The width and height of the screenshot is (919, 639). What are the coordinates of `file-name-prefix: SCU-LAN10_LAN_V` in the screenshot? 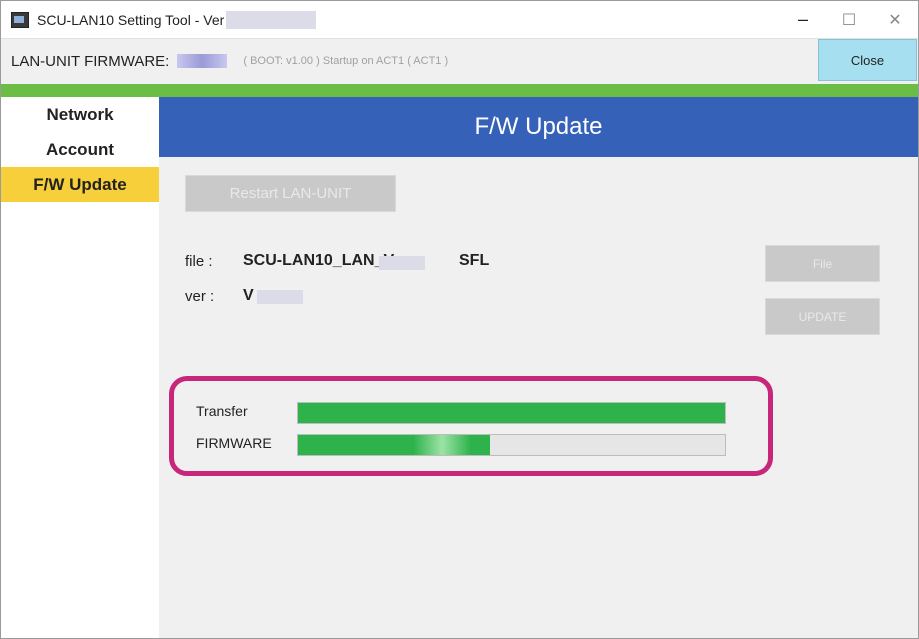 It's located at (319, 260).